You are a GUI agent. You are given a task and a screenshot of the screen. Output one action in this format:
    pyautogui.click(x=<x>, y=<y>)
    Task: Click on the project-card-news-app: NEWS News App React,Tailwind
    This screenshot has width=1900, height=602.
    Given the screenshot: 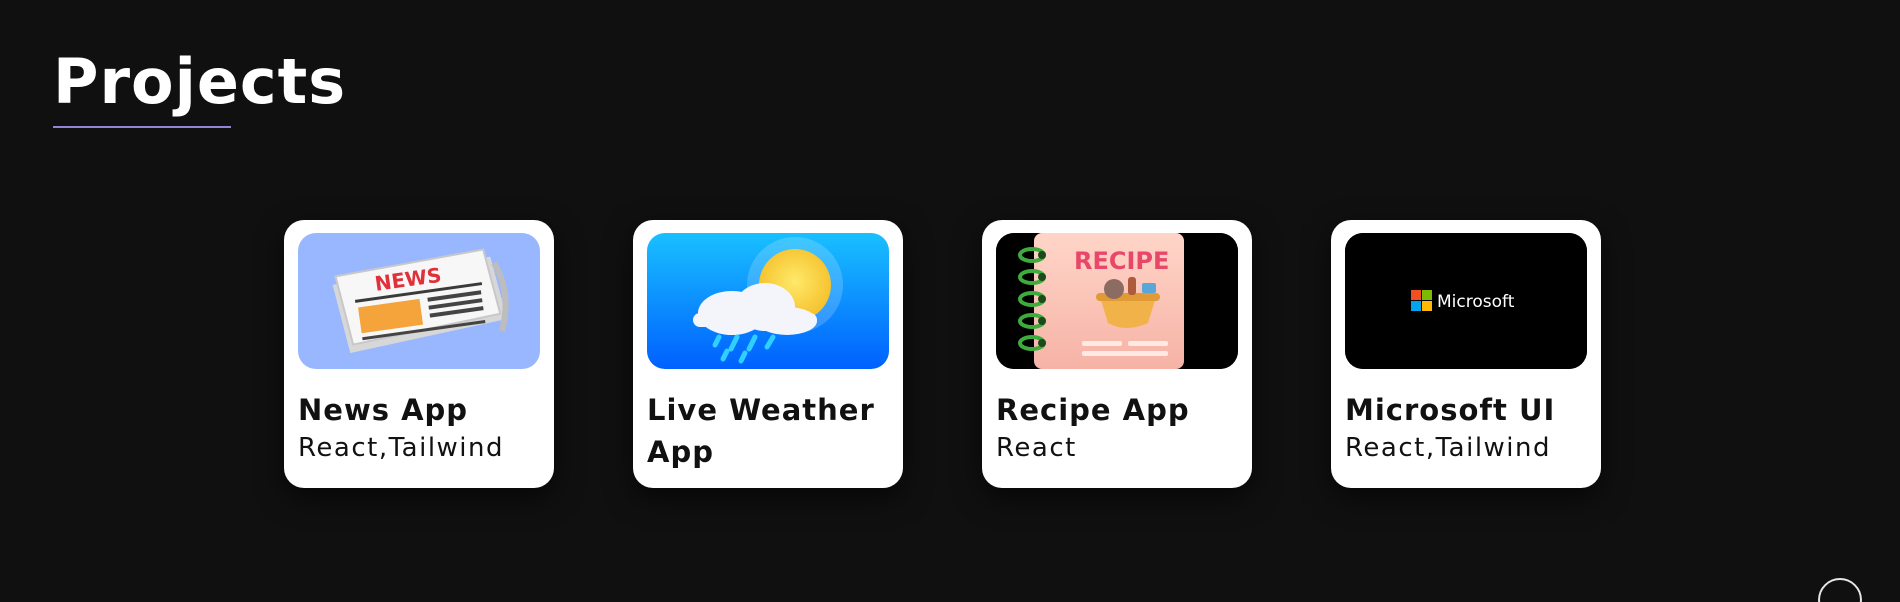 What is the action you would take?
    pyautogui.click(x=419, y=354)
    